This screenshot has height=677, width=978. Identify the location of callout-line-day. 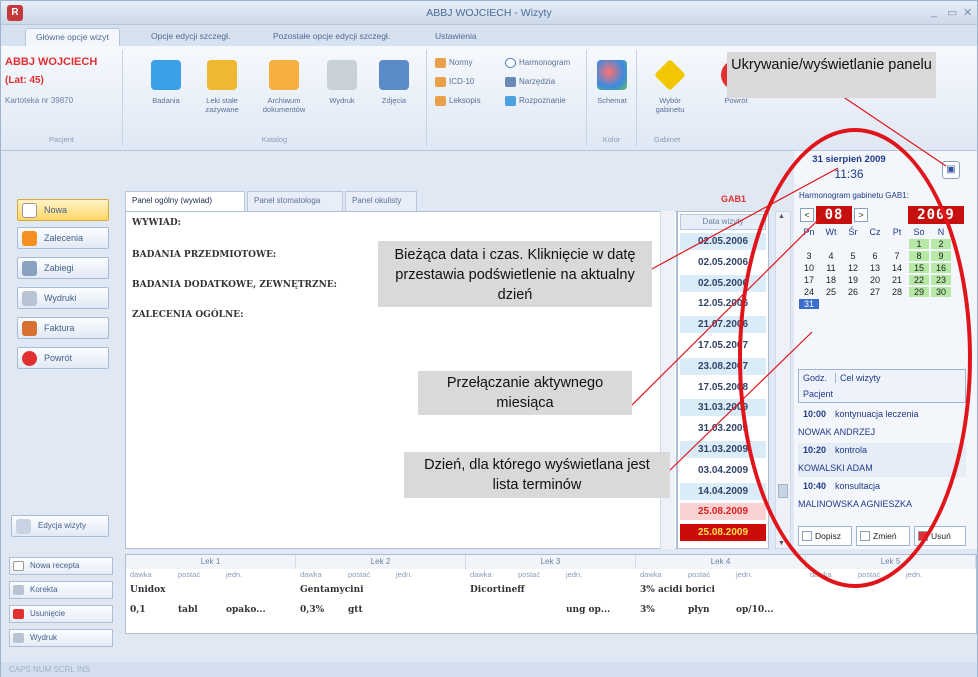
(740, 402).